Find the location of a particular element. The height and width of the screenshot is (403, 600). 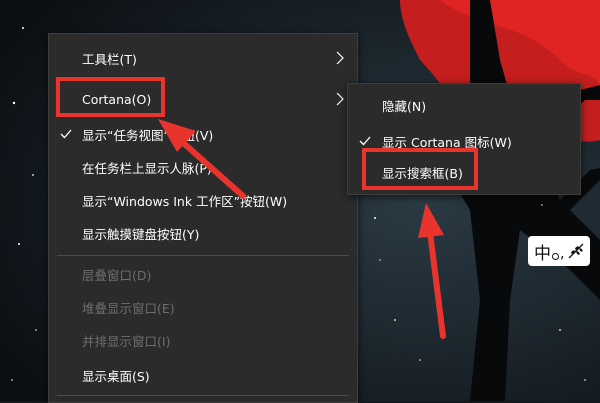

submenu-item-show-search-box: 显示搜索框(B) is located at coordinates (464, 172).